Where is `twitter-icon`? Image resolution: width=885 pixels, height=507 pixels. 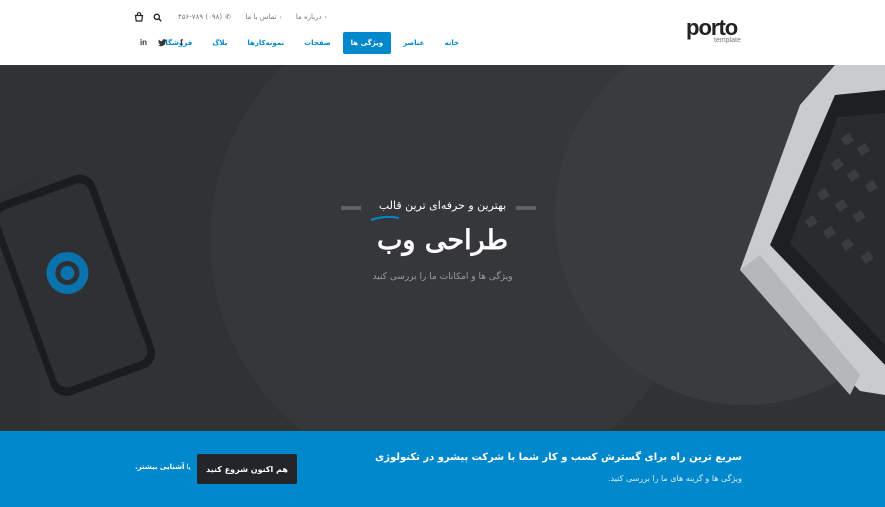
twitter-icon is located at coordinates (162, 42).